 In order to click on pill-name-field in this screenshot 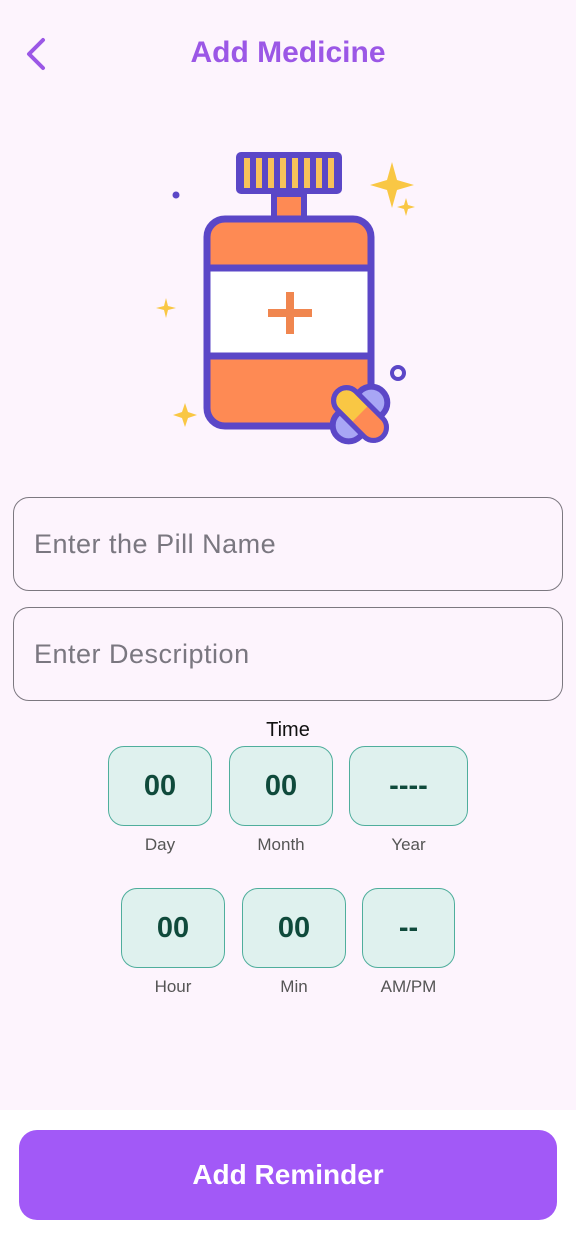, I will do `click(288, 544)`.